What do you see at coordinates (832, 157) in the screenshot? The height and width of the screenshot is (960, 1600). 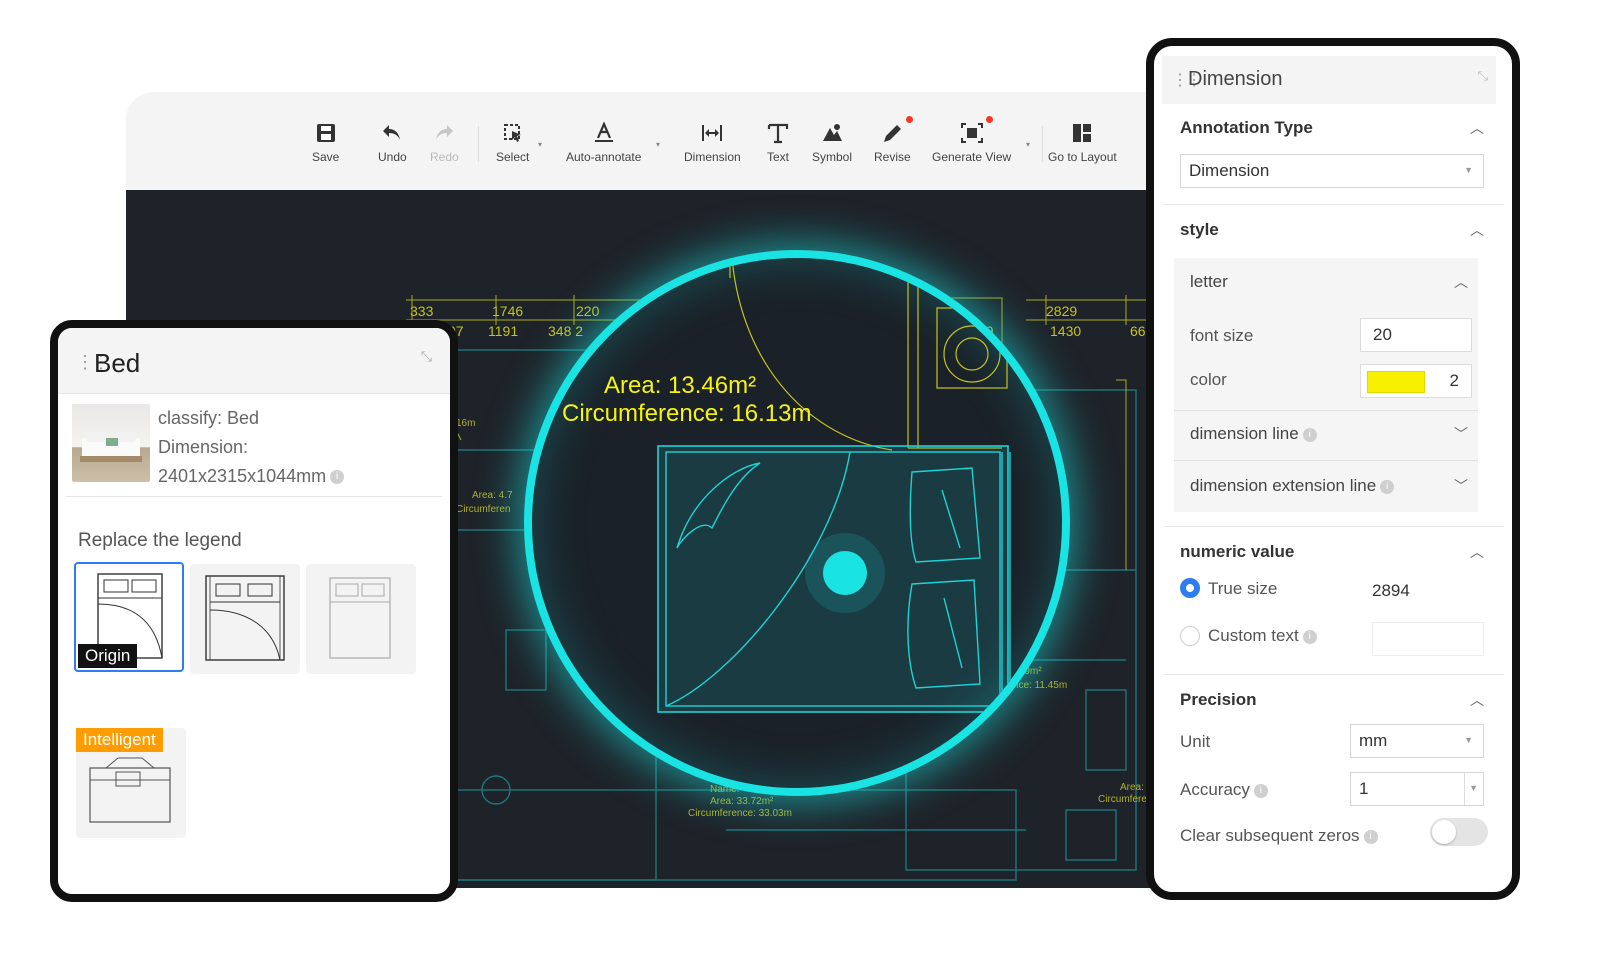 I see `symbol-label: Symbol` at bounding box center [832, 157].